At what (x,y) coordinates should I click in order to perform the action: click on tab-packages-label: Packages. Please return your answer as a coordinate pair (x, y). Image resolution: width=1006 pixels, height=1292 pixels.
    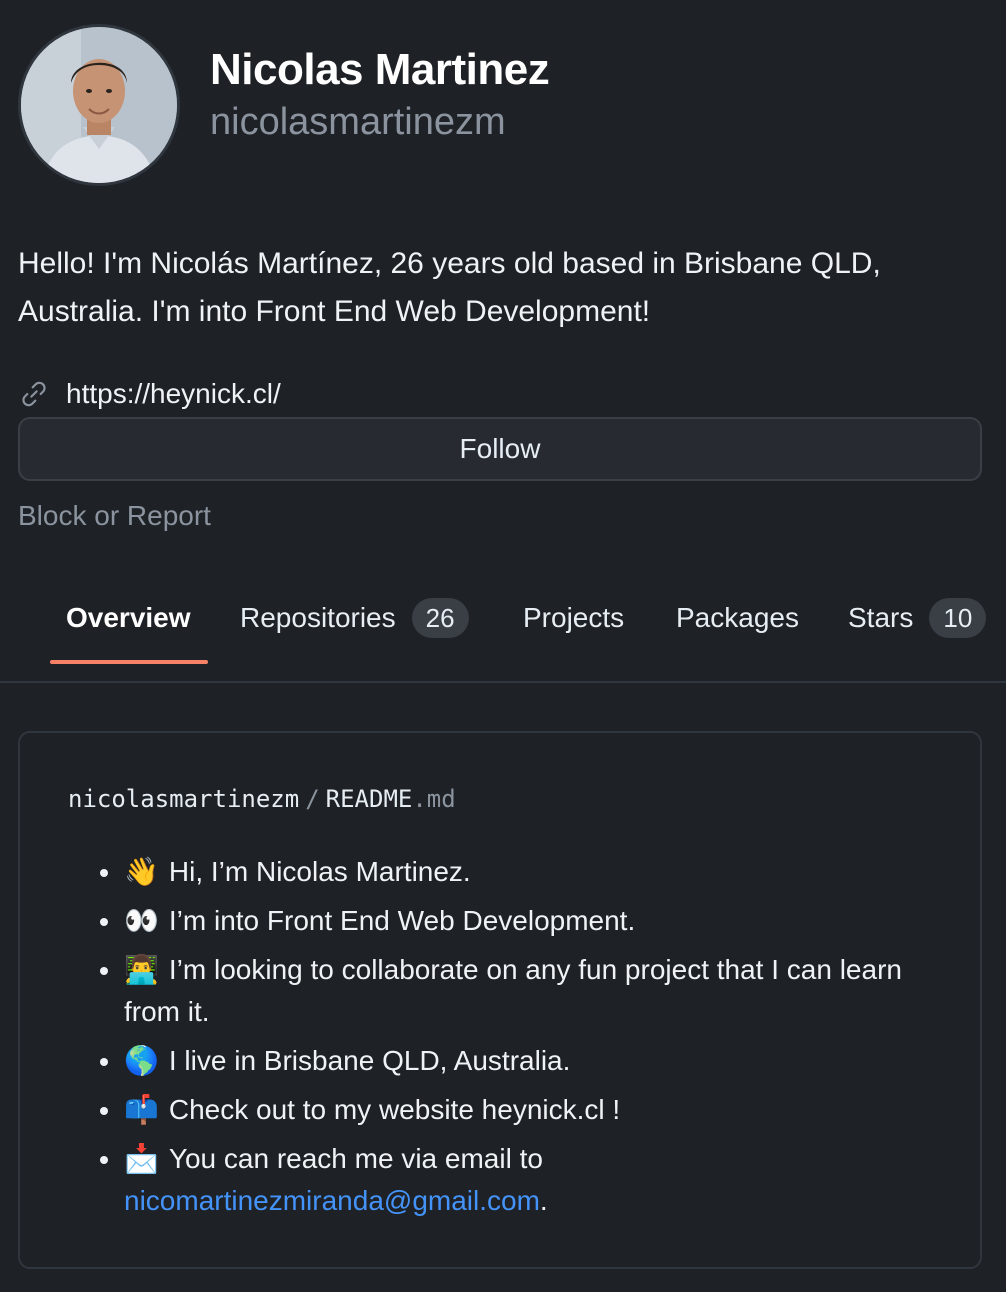
    Looking at the image, I should click on (737, 617).